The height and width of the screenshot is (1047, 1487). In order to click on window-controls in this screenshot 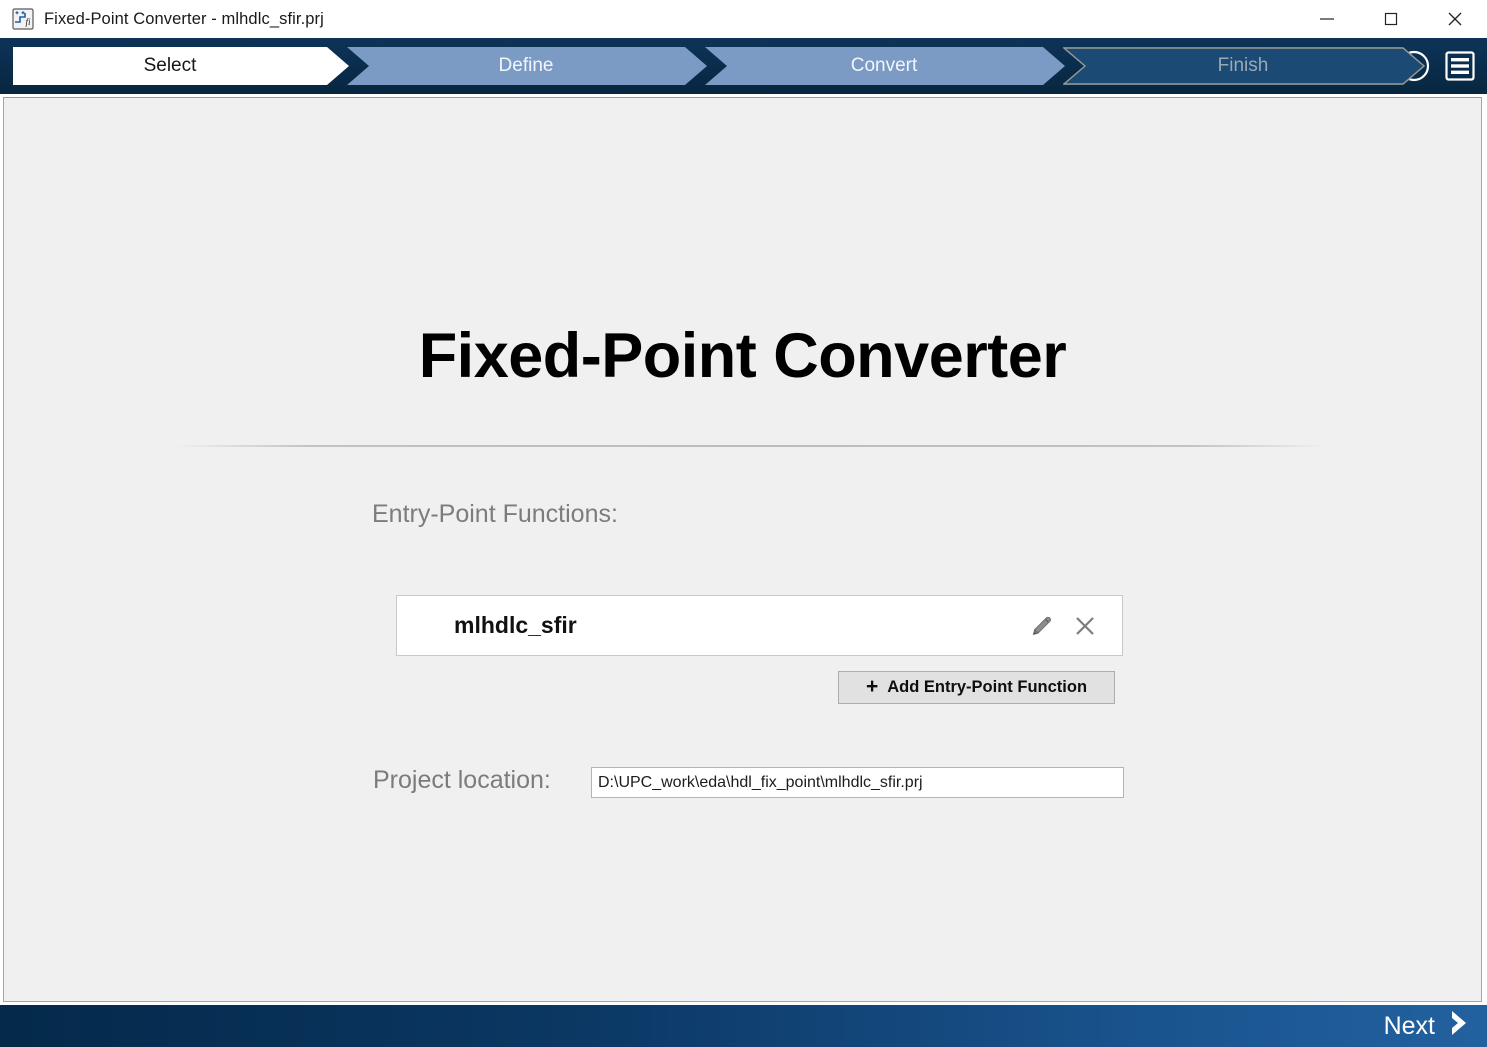, I will do `click(1391, 19)`.